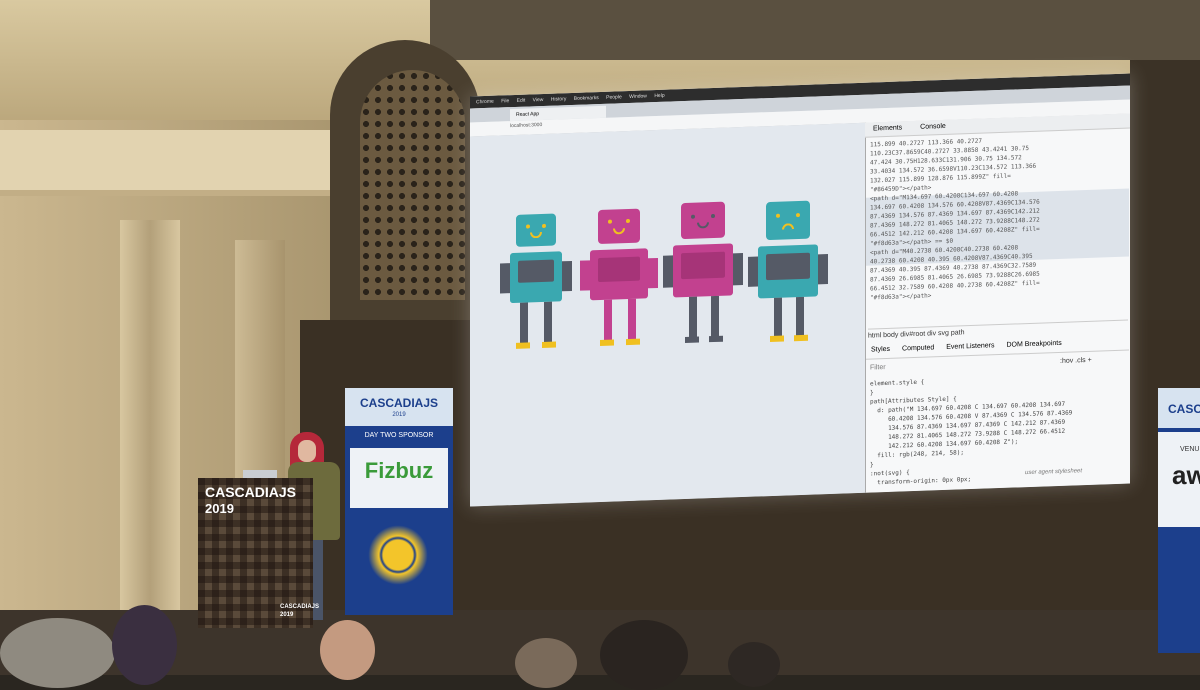 This screenshot has height=690, width=1200. I want to click on banner-year: 2019, so click(399, 415).